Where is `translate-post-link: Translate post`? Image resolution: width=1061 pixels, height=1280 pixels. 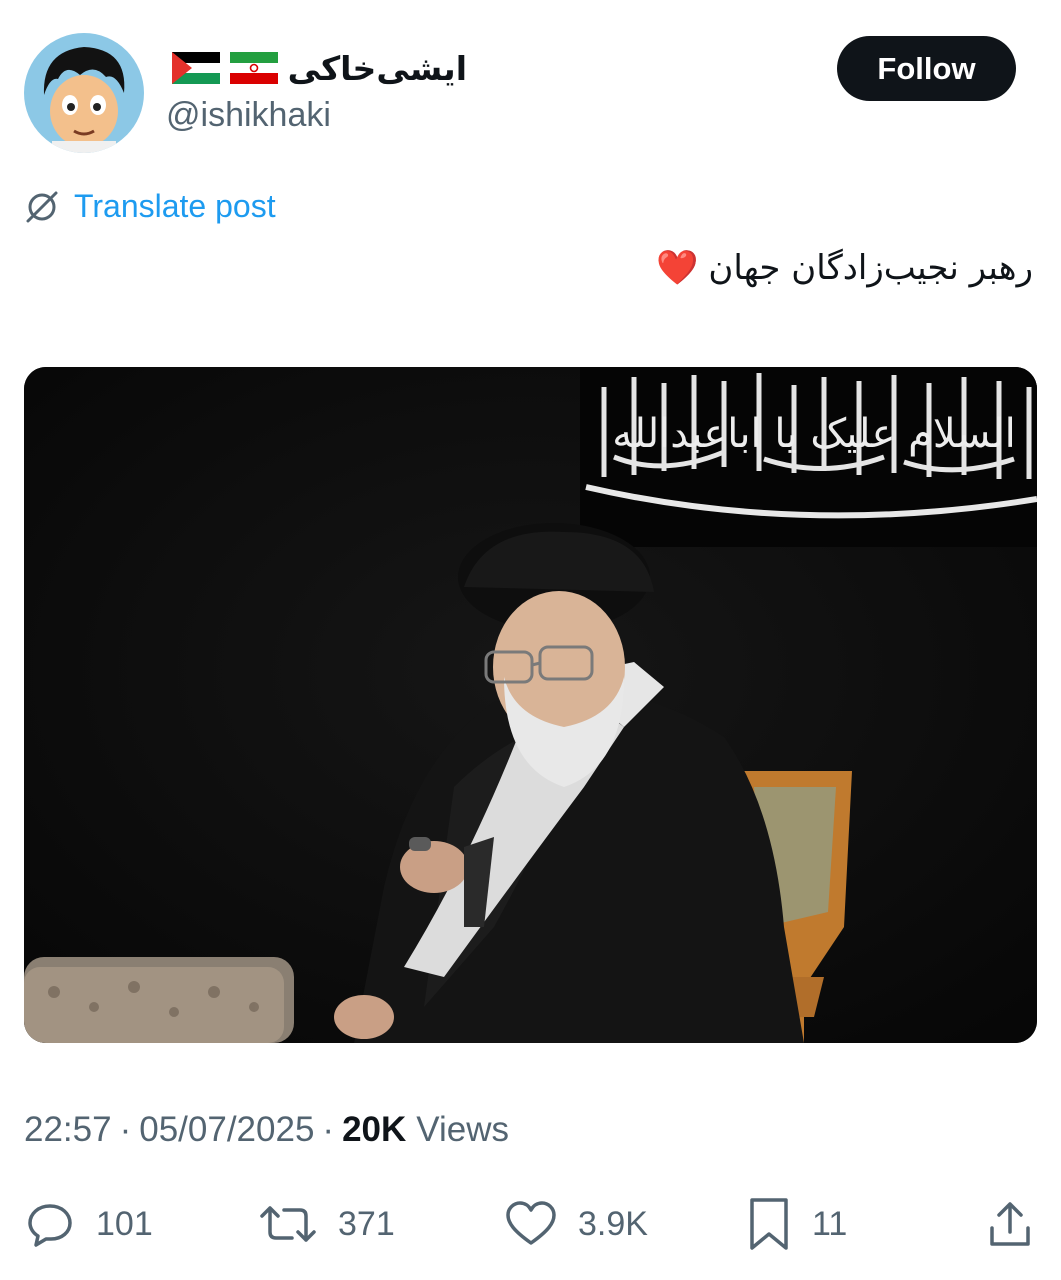 translate-post-link: Translate post is located at coordinates (150, 206).